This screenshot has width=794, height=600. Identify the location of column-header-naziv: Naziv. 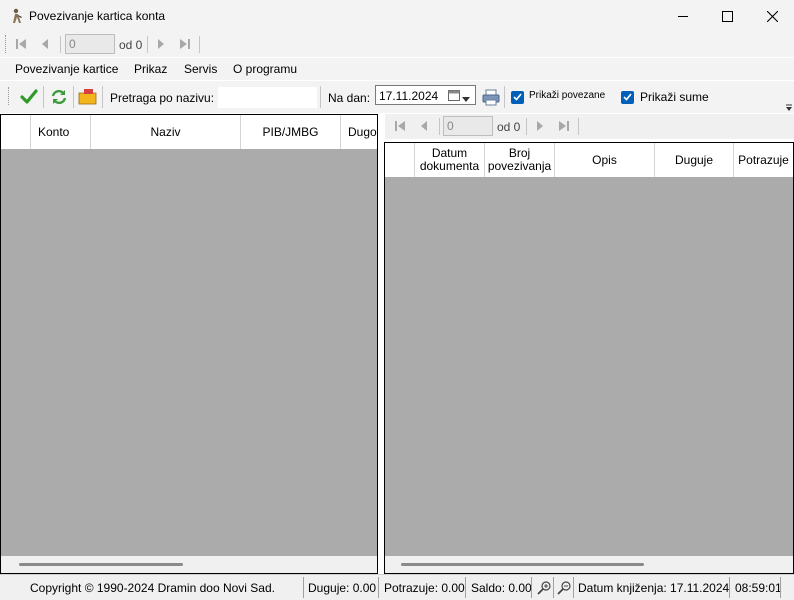
(166, 132).